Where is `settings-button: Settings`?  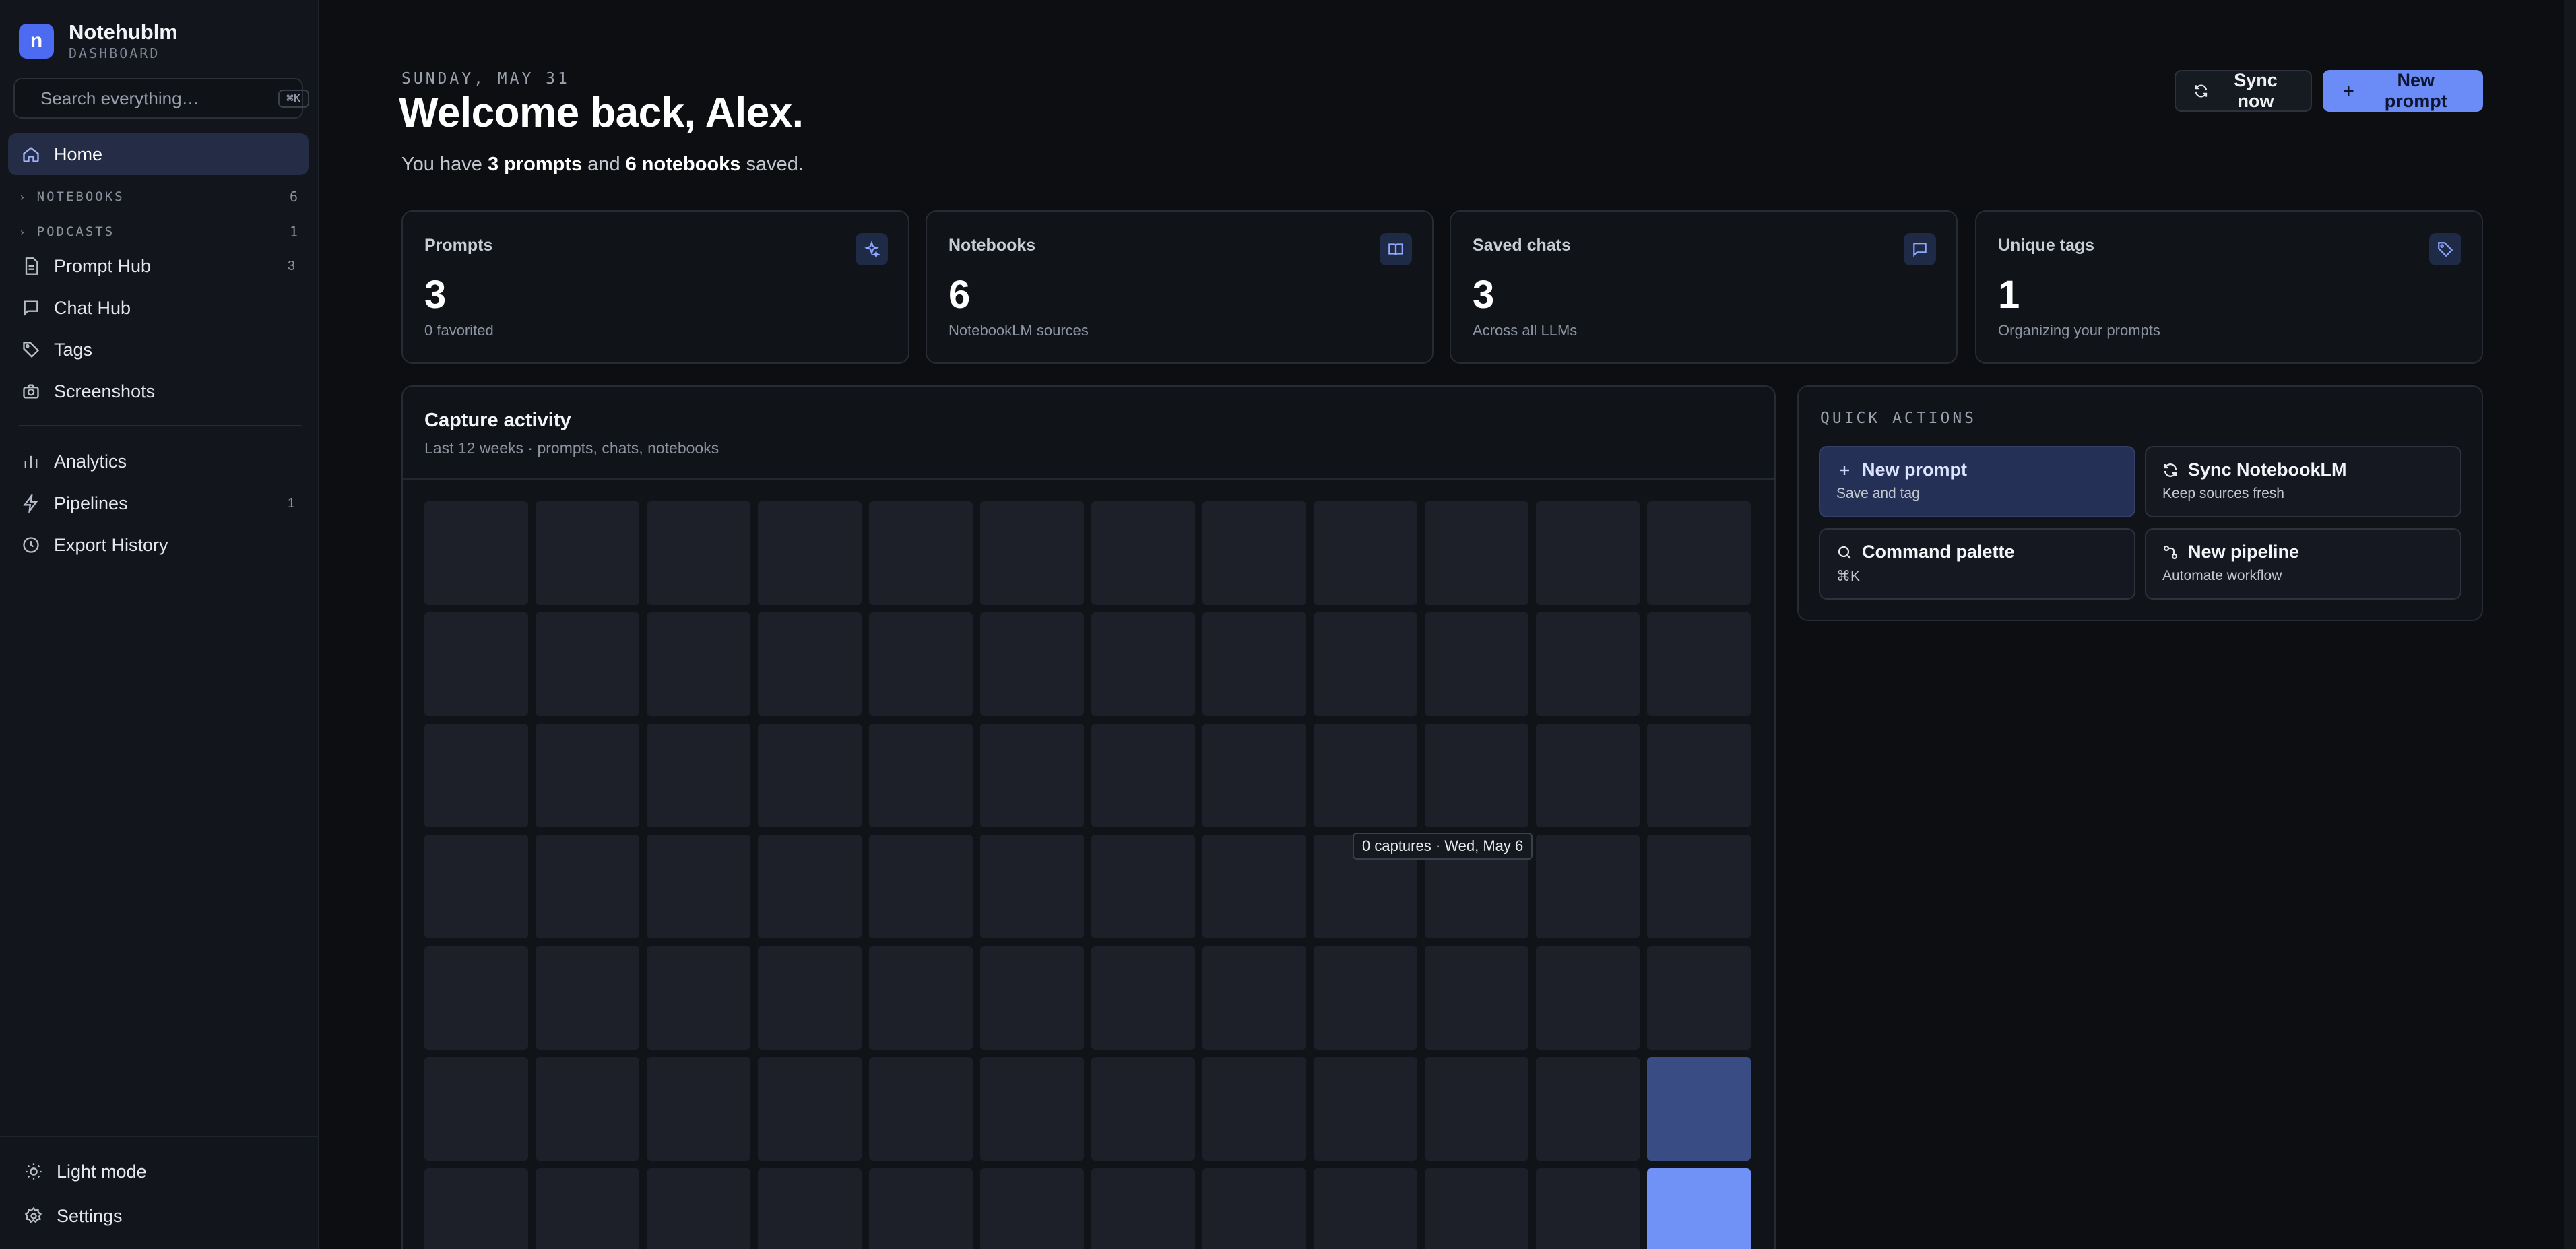 settings-button: Settings is located at coordinates (161, 1216).